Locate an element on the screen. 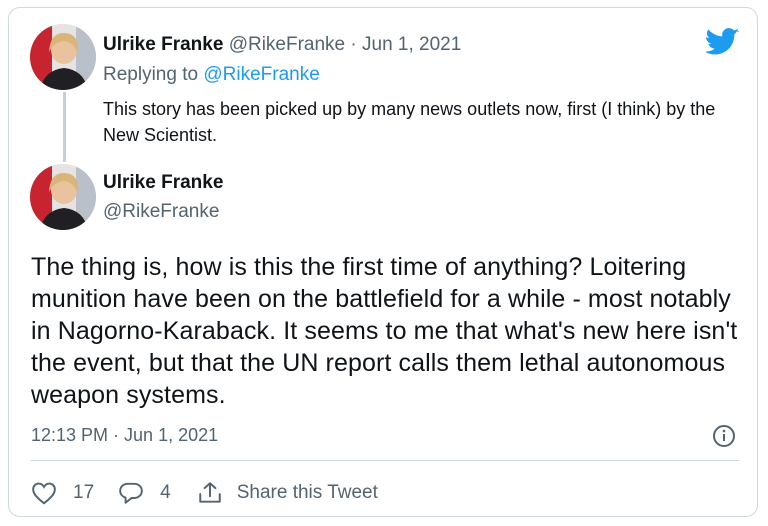 This screenshot has width=768, height=526. tweet-actions: 17 4 Share this Tweet is located at coordinates (204, 493).